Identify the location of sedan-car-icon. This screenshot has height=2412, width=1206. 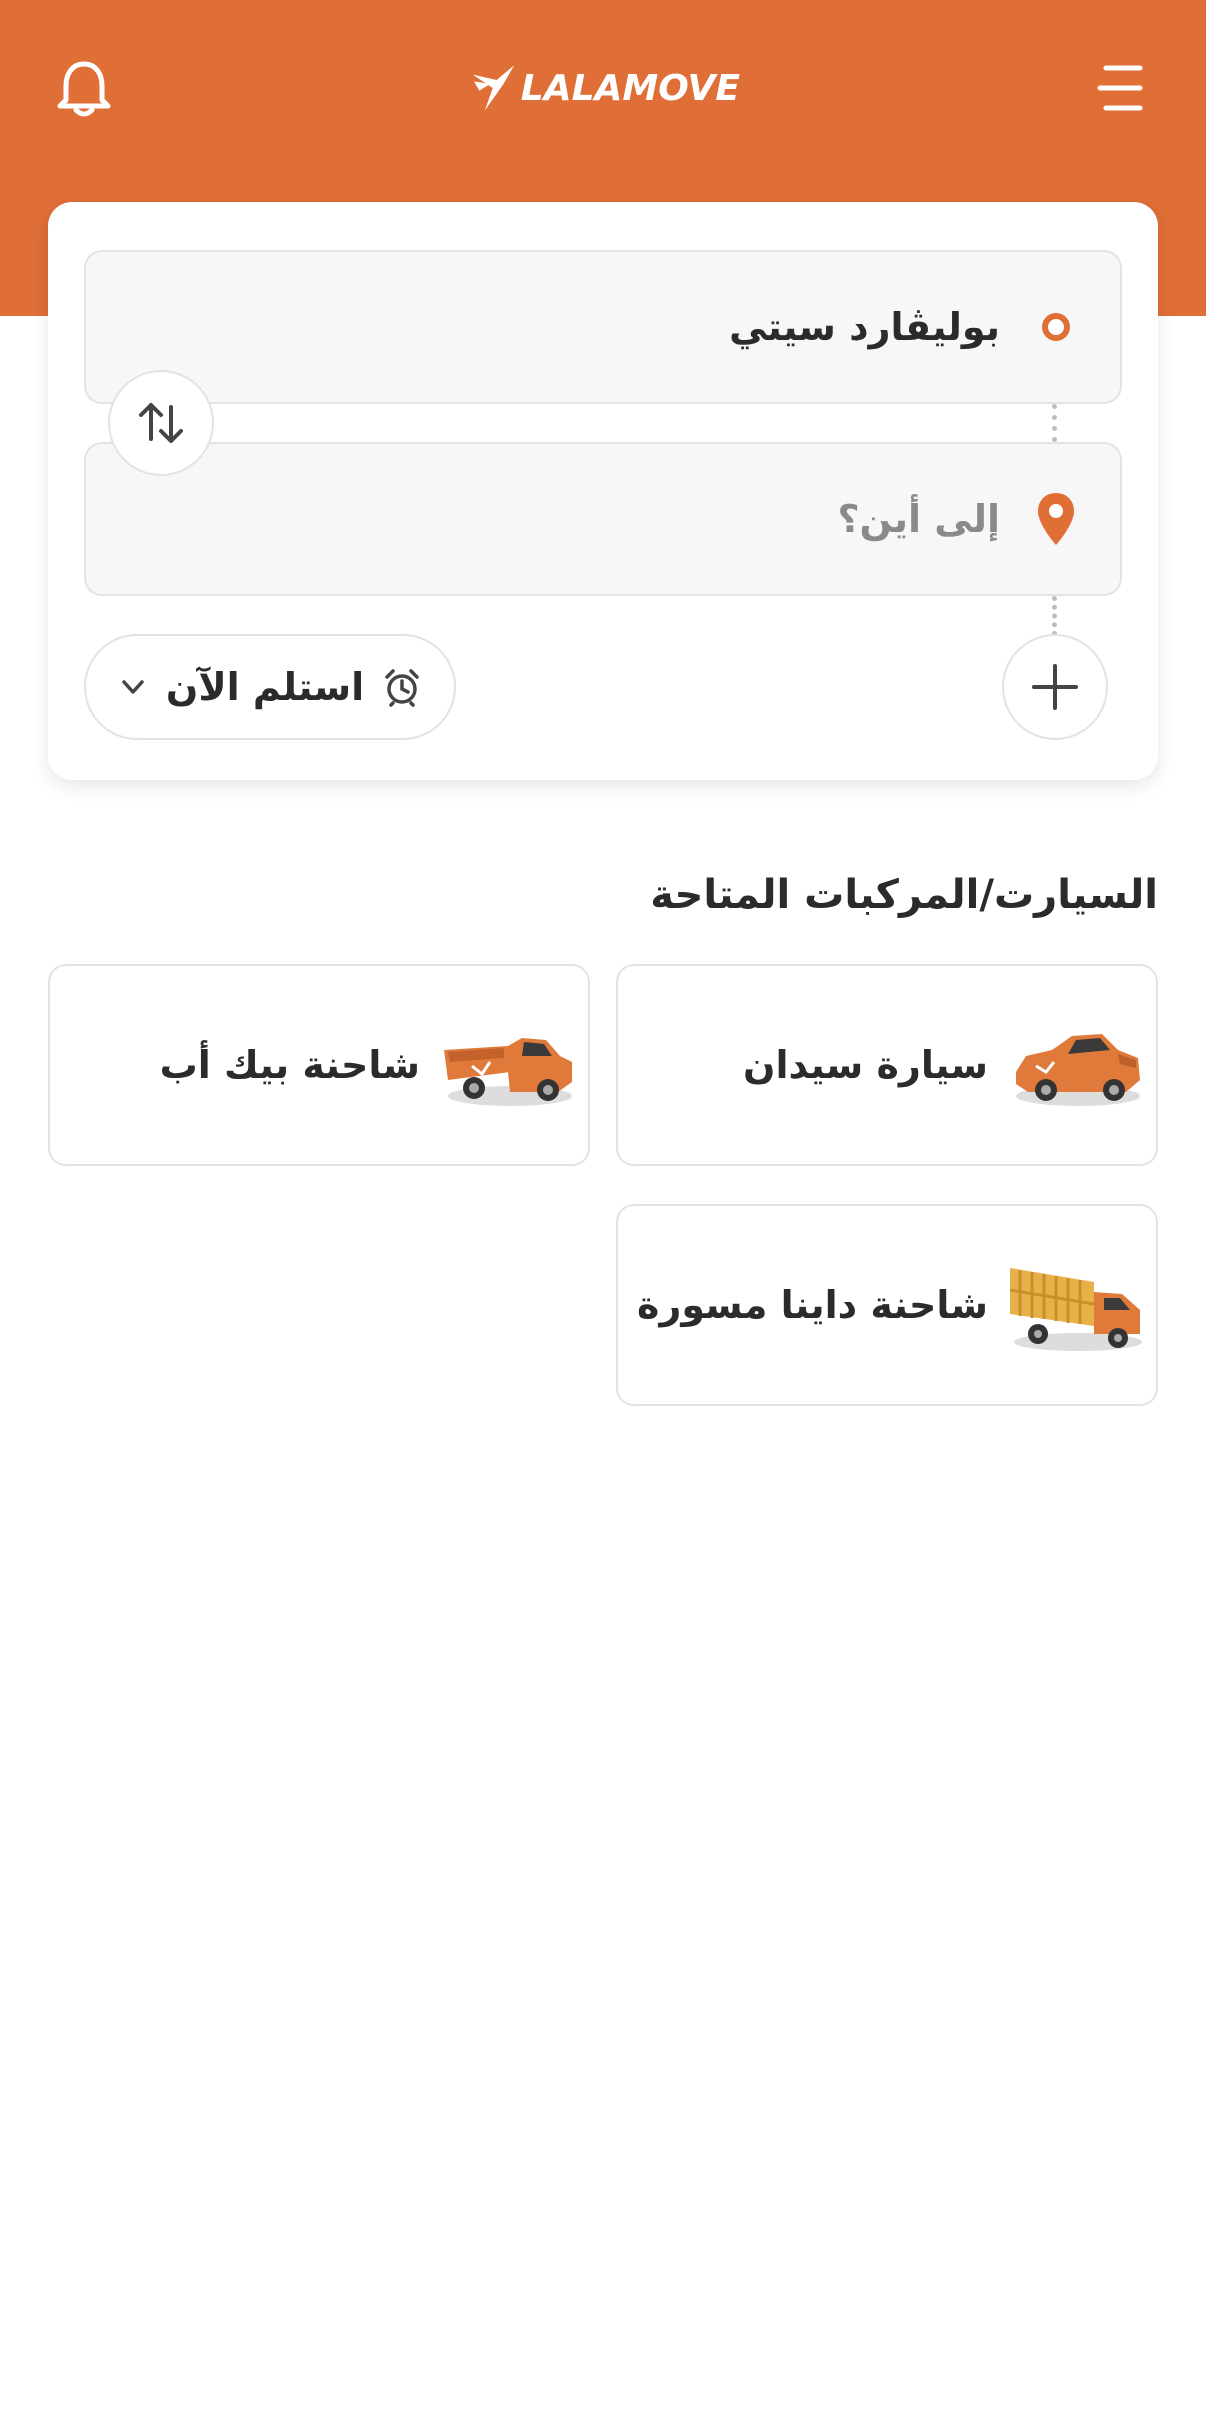
(1078, 1070).